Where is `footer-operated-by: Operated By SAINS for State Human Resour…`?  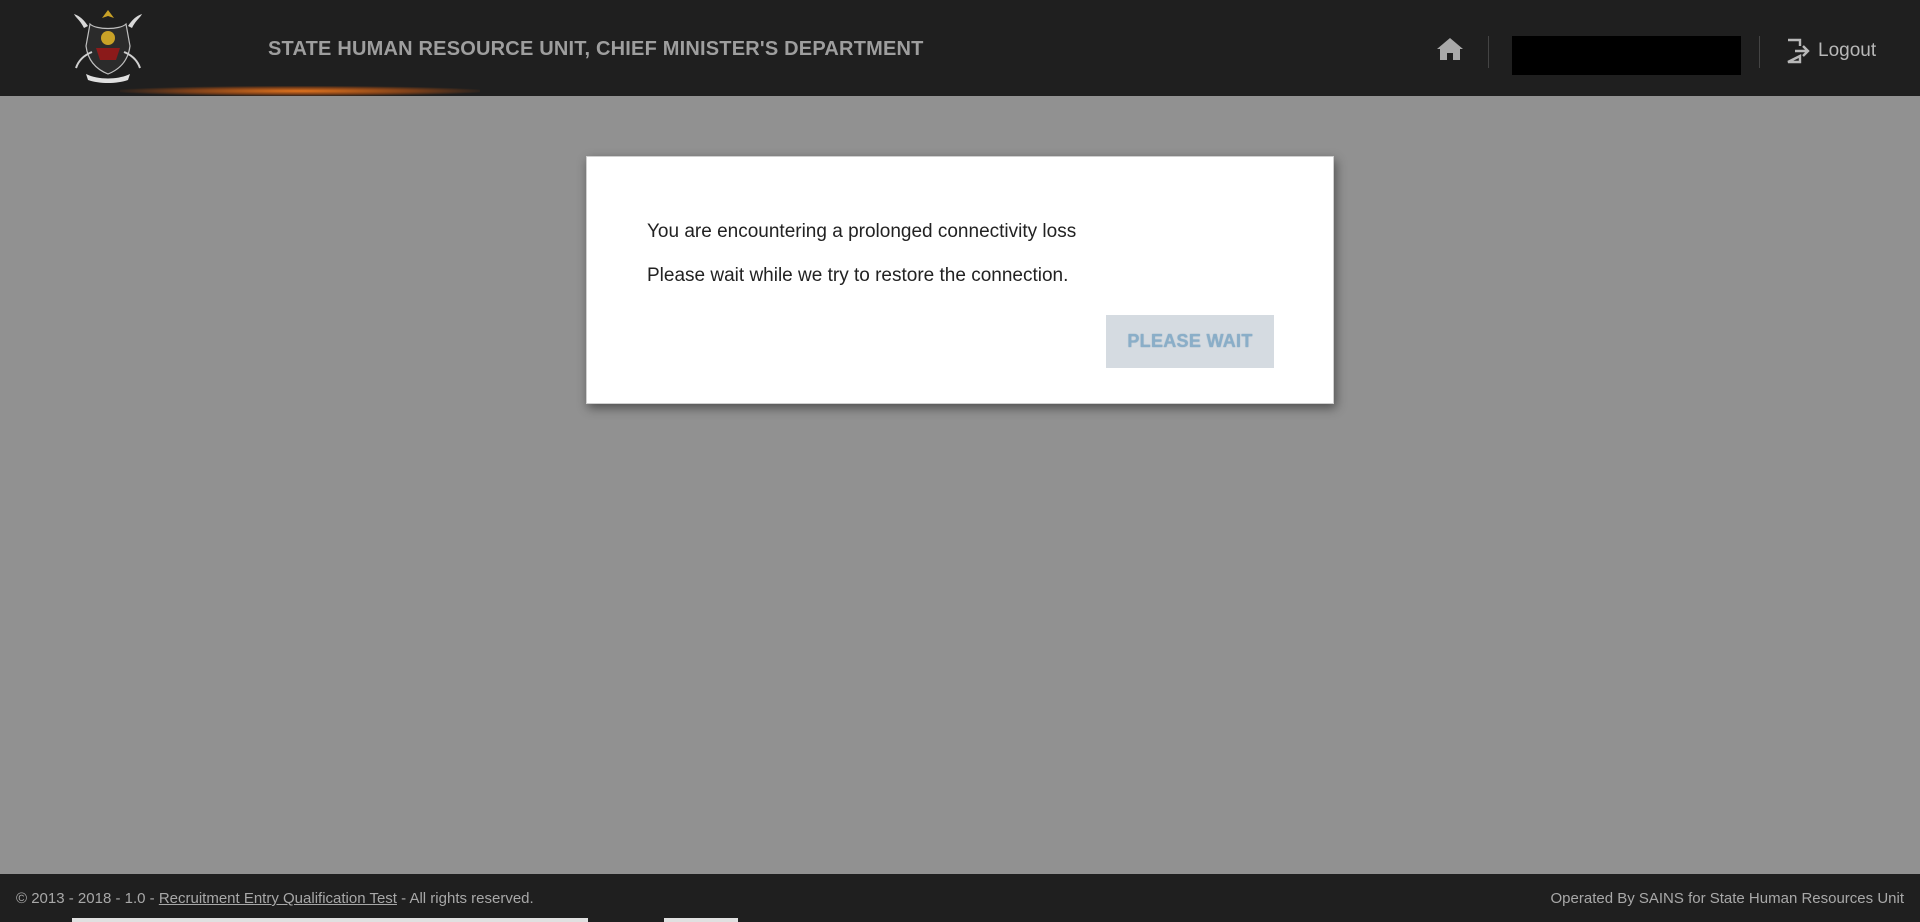 footer-operated-by: Operated By SAINS for State Human Resour… is located at coordinates (1727, 898).